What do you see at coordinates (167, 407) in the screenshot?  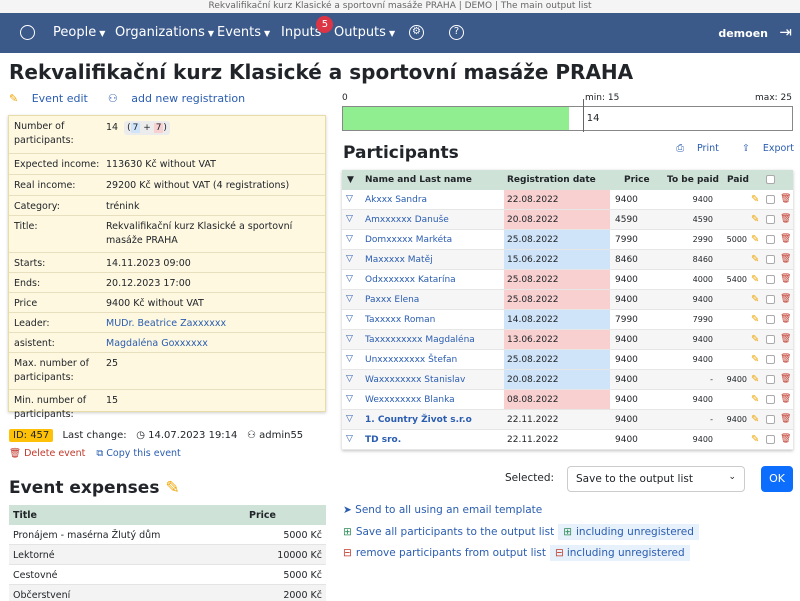 I see `info-row: Min. number of participants: 15` at bounding box center [167, 407].